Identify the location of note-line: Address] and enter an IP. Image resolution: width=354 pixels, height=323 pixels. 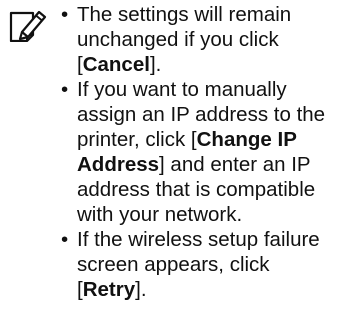
(214, 164).